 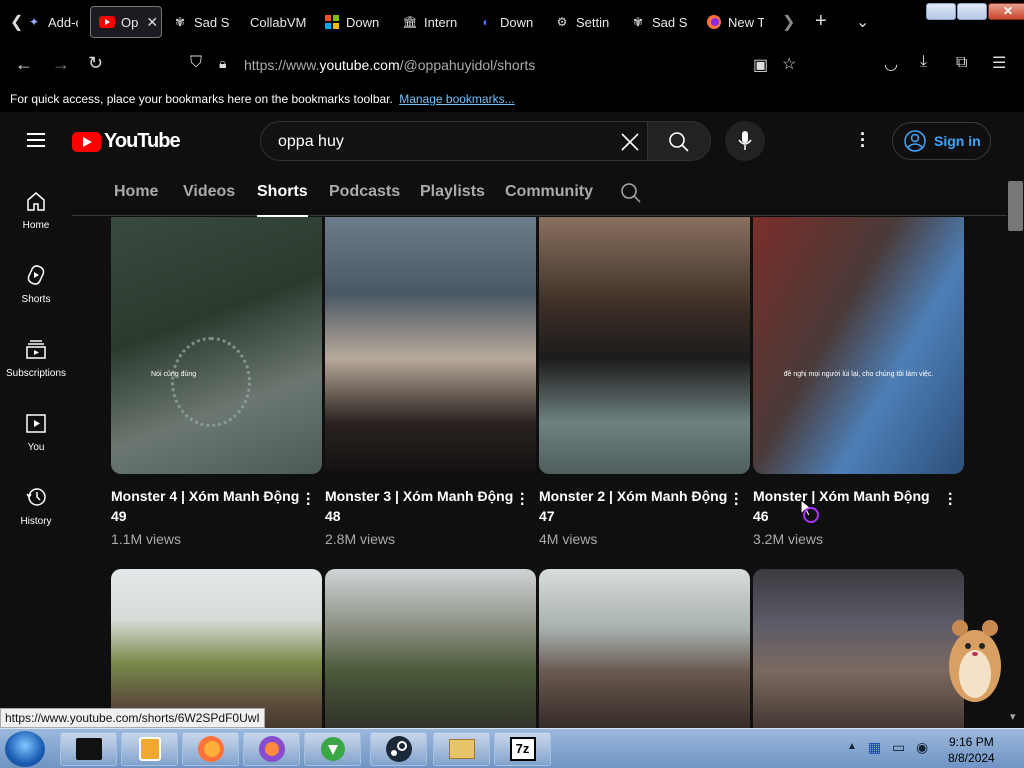 I want to click on downloads-icon: ⤓, so click(x=923, y=62).